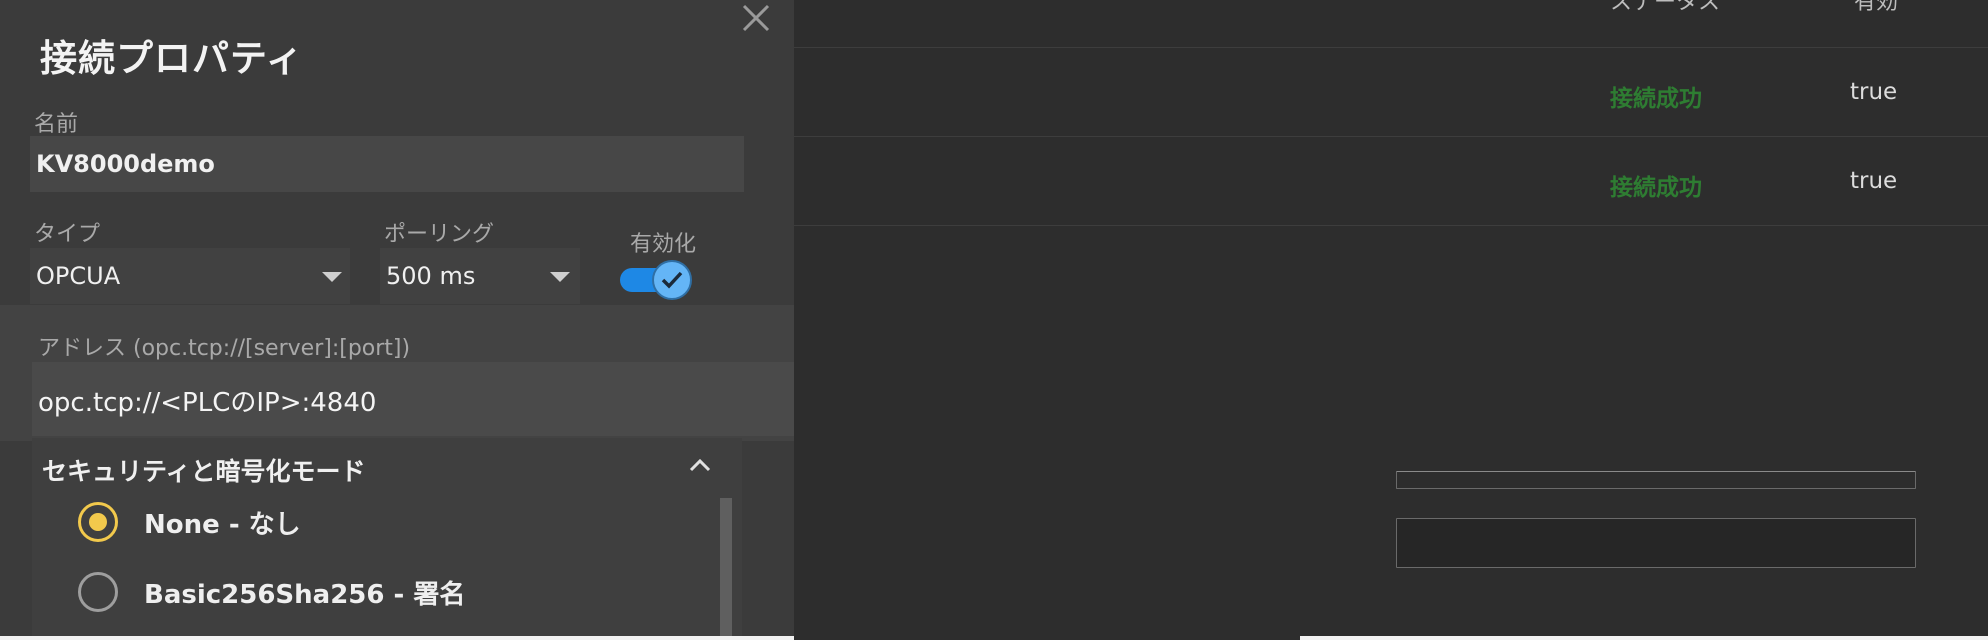 This screenshot has height=640, width=1988. I want to click on security-option-basic256sha256: Basic256Sha256 - 署名, so click(271, 592).